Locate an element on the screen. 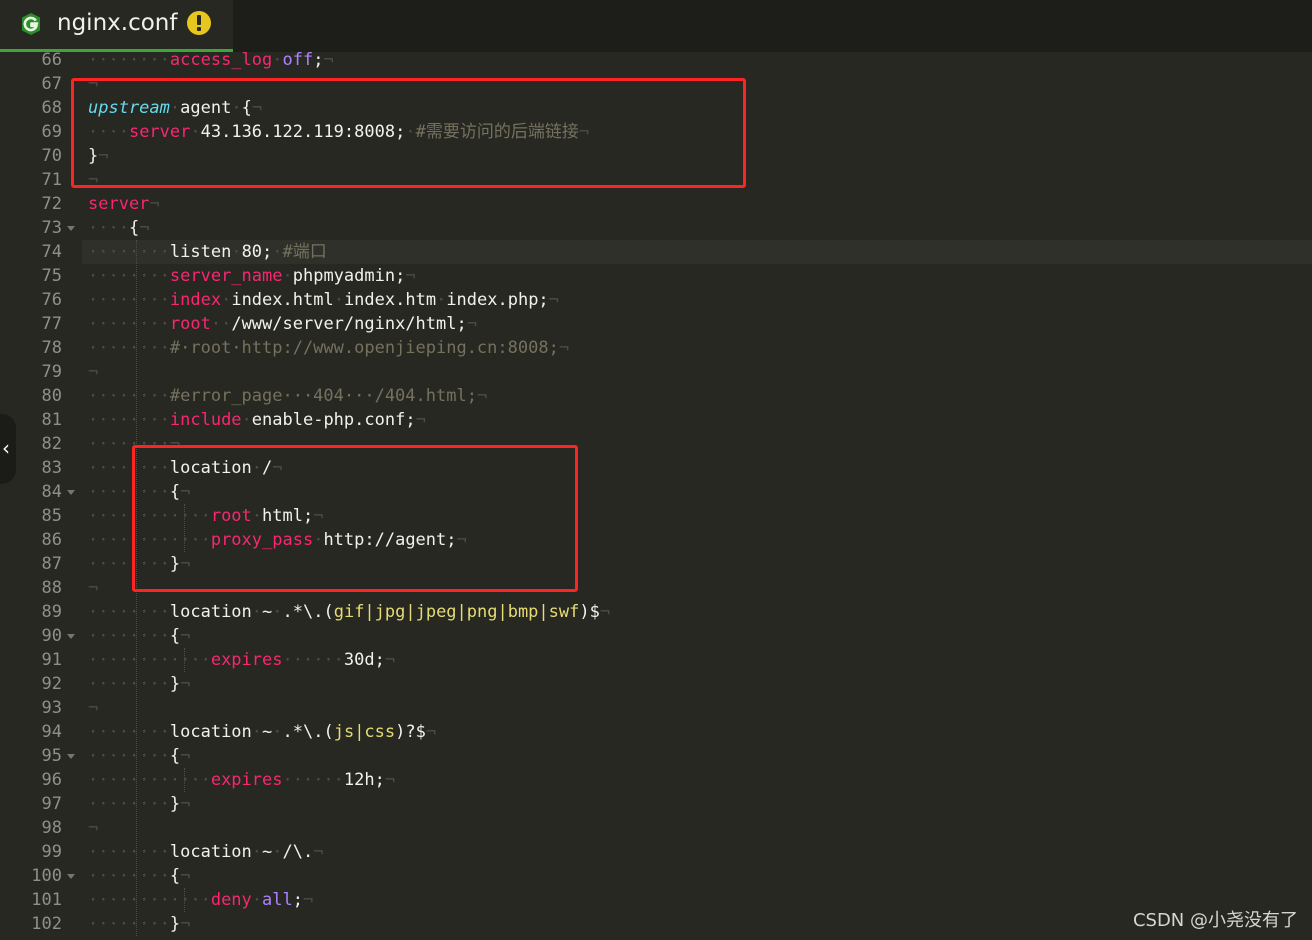 This screenshot has height=940, width=1312. code-line: ········location·~·/\.¬ is located at coordinates (697, 852).